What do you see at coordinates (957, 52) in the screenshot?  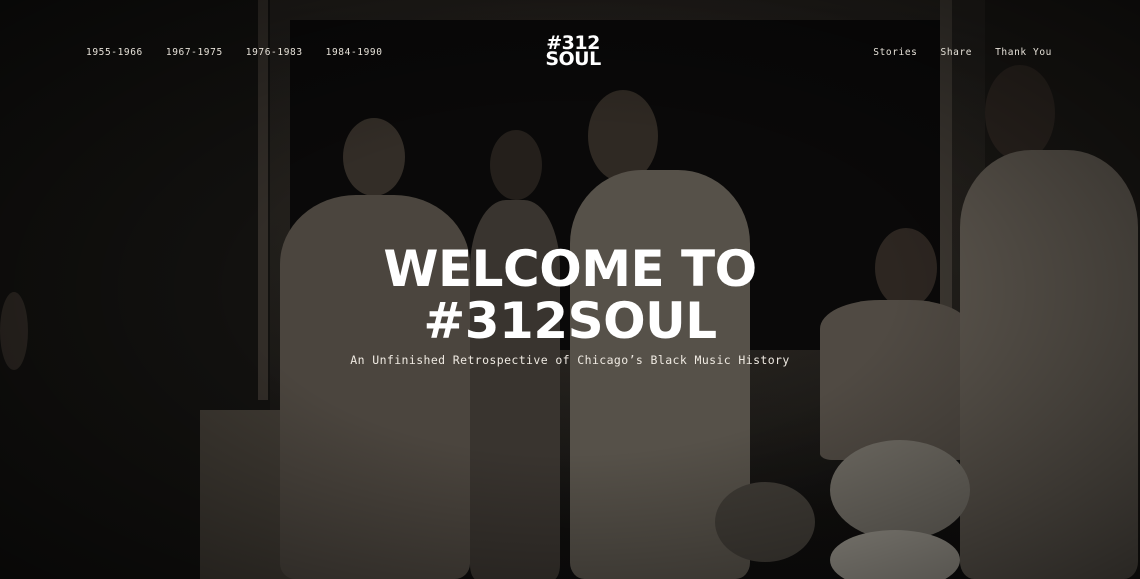 I see `nav-share: Share` at bounding box center [957, 52].